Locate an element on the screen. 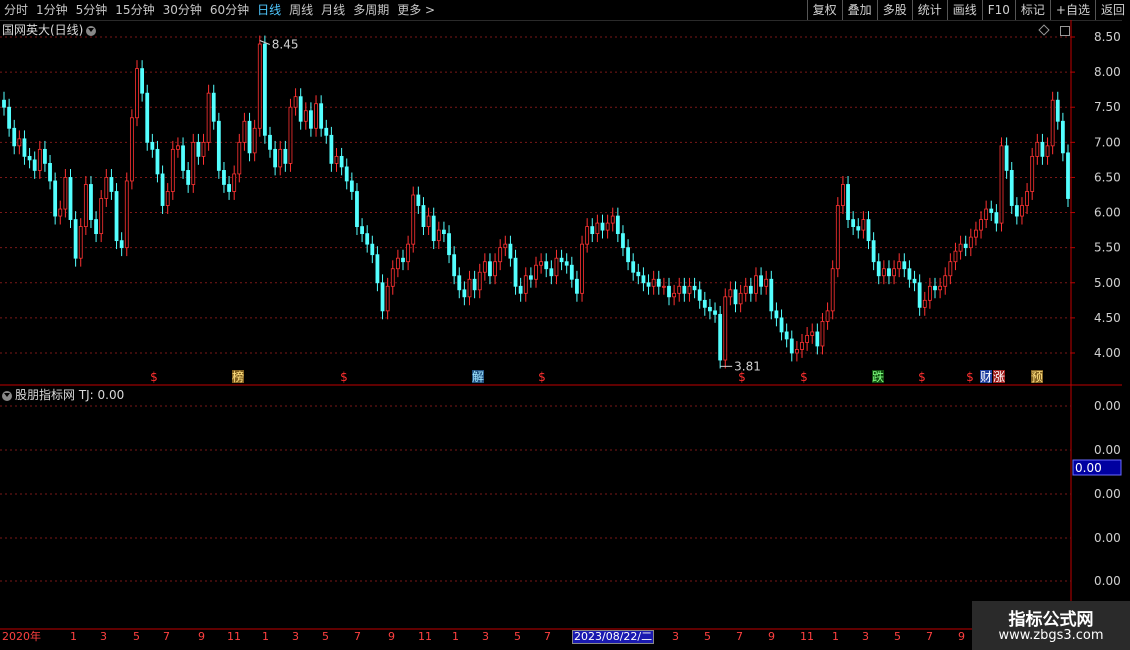 The width and height of the screenshot is (1130, 650). price-axis-label: 4.00 is located at coordinates (1107, 353).